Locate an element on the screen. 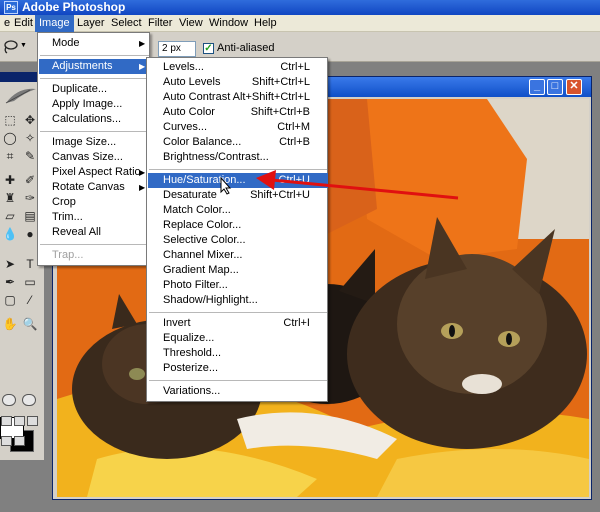 The image size is (600, 512). standard-mode-button is located at coordinates (9, 400).